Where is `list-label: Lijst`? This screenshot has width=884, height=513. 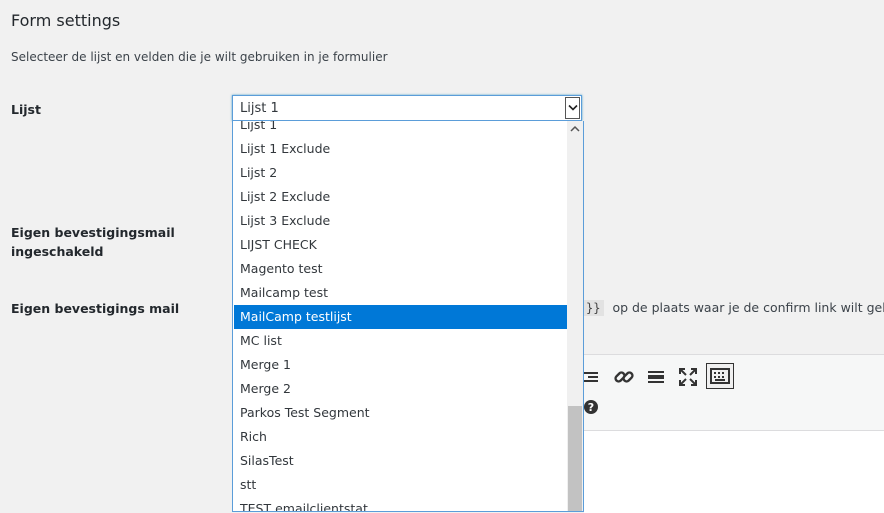 list-label: Lijst is located at coordinates (26, 109).